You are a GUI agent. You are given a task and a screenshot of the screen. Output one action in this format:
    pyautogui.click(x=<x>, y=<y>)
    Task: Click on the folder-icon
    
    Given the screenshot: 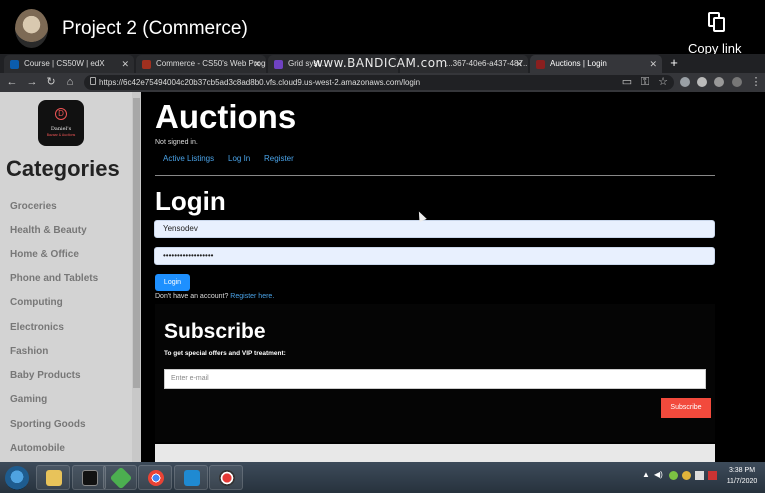 What is the action you would take?
    pyautogui.click(x=54, y=478)
    